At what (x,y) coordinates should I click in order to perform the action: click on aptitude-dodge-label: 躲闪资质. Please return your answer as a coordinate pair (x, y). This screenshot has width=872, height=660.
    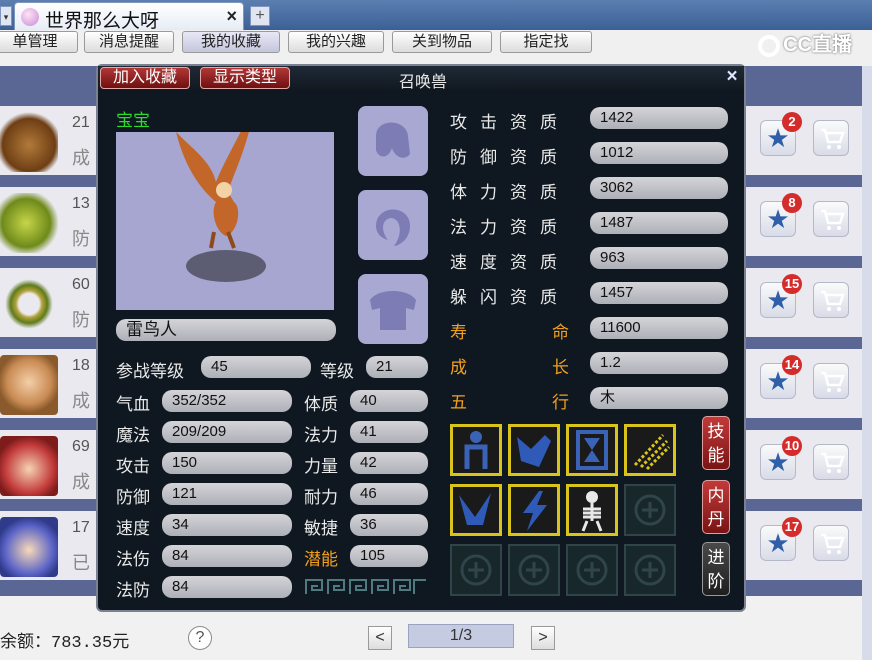
    Looking at the image, I should click on (510, 297).